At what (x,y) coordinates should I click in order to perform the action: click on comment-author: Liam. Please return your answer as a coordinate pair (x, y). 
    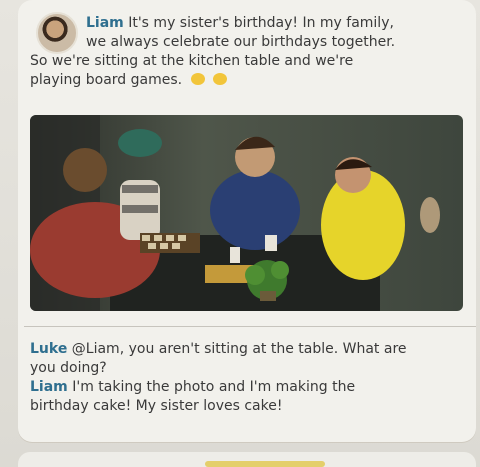
    Looking at the image, I should click on (49, 387).